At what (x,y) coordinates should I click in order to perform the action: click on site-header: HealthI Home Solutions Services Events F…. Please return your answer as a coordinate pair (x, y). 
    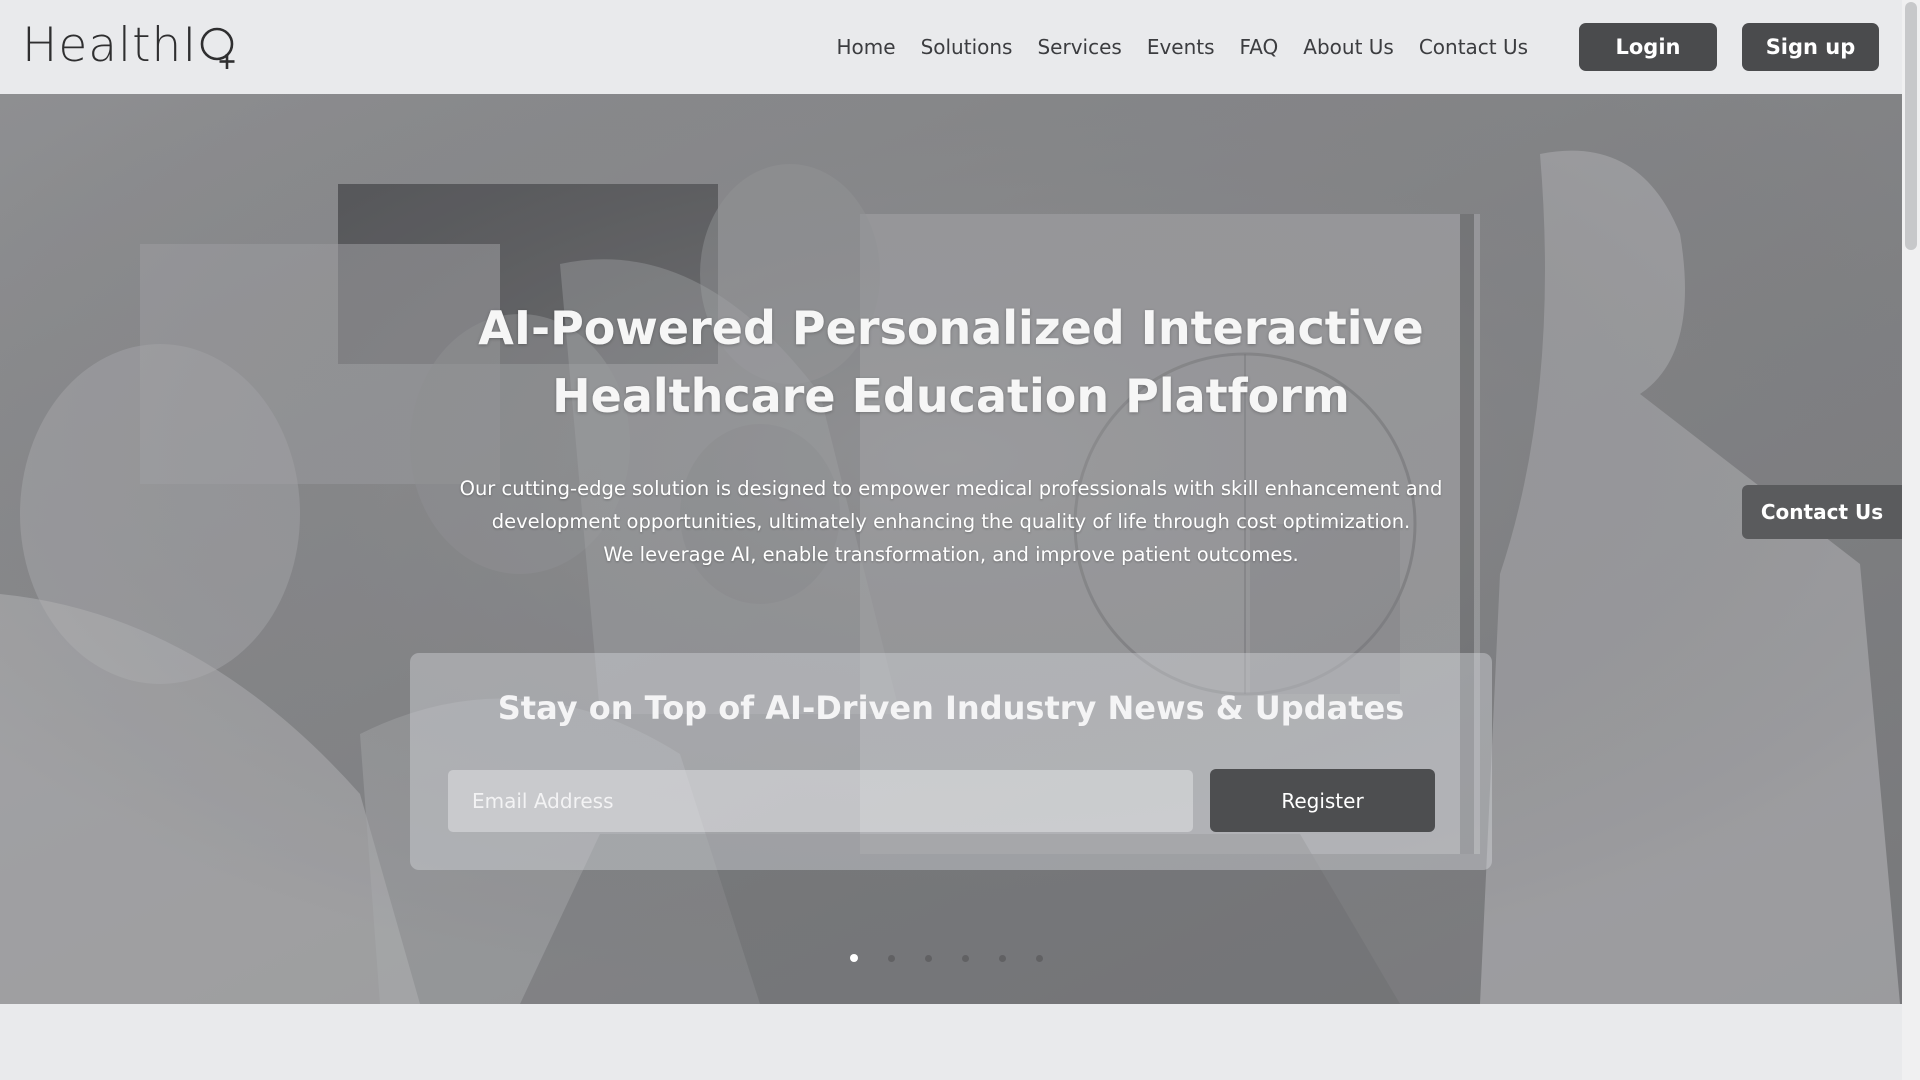
    Looking at the image, I should click on (951, 47).